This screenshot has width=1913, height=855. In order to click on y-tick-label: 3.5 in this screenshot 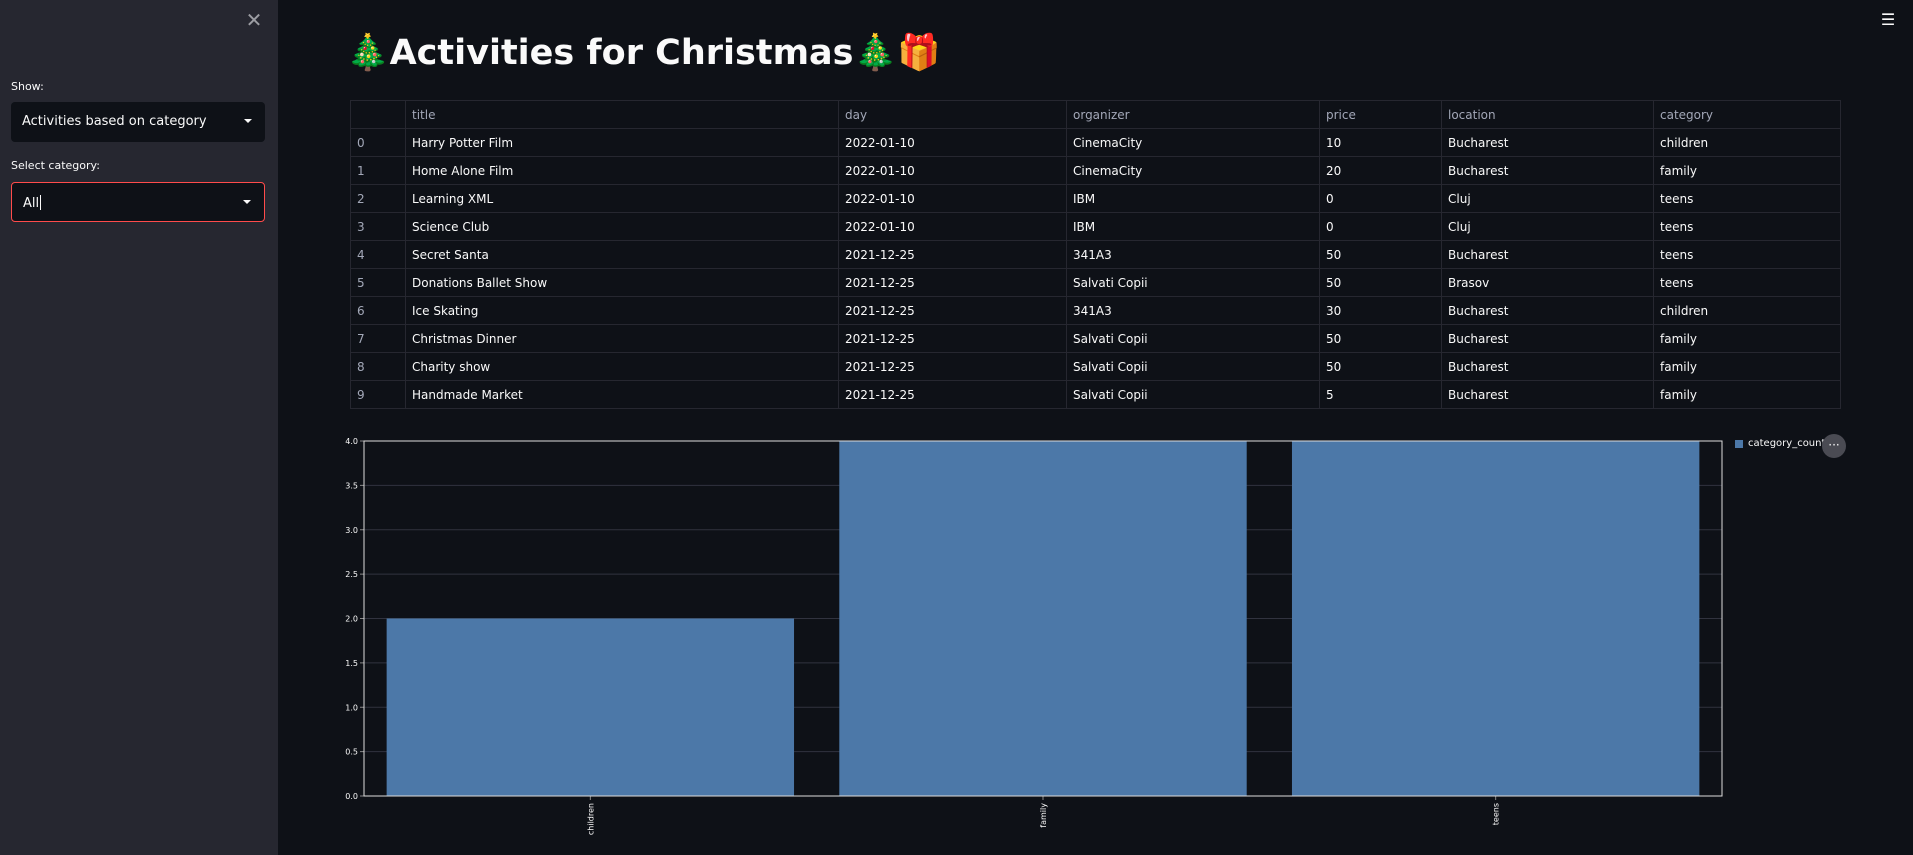, I will do `click(351, 485)`.